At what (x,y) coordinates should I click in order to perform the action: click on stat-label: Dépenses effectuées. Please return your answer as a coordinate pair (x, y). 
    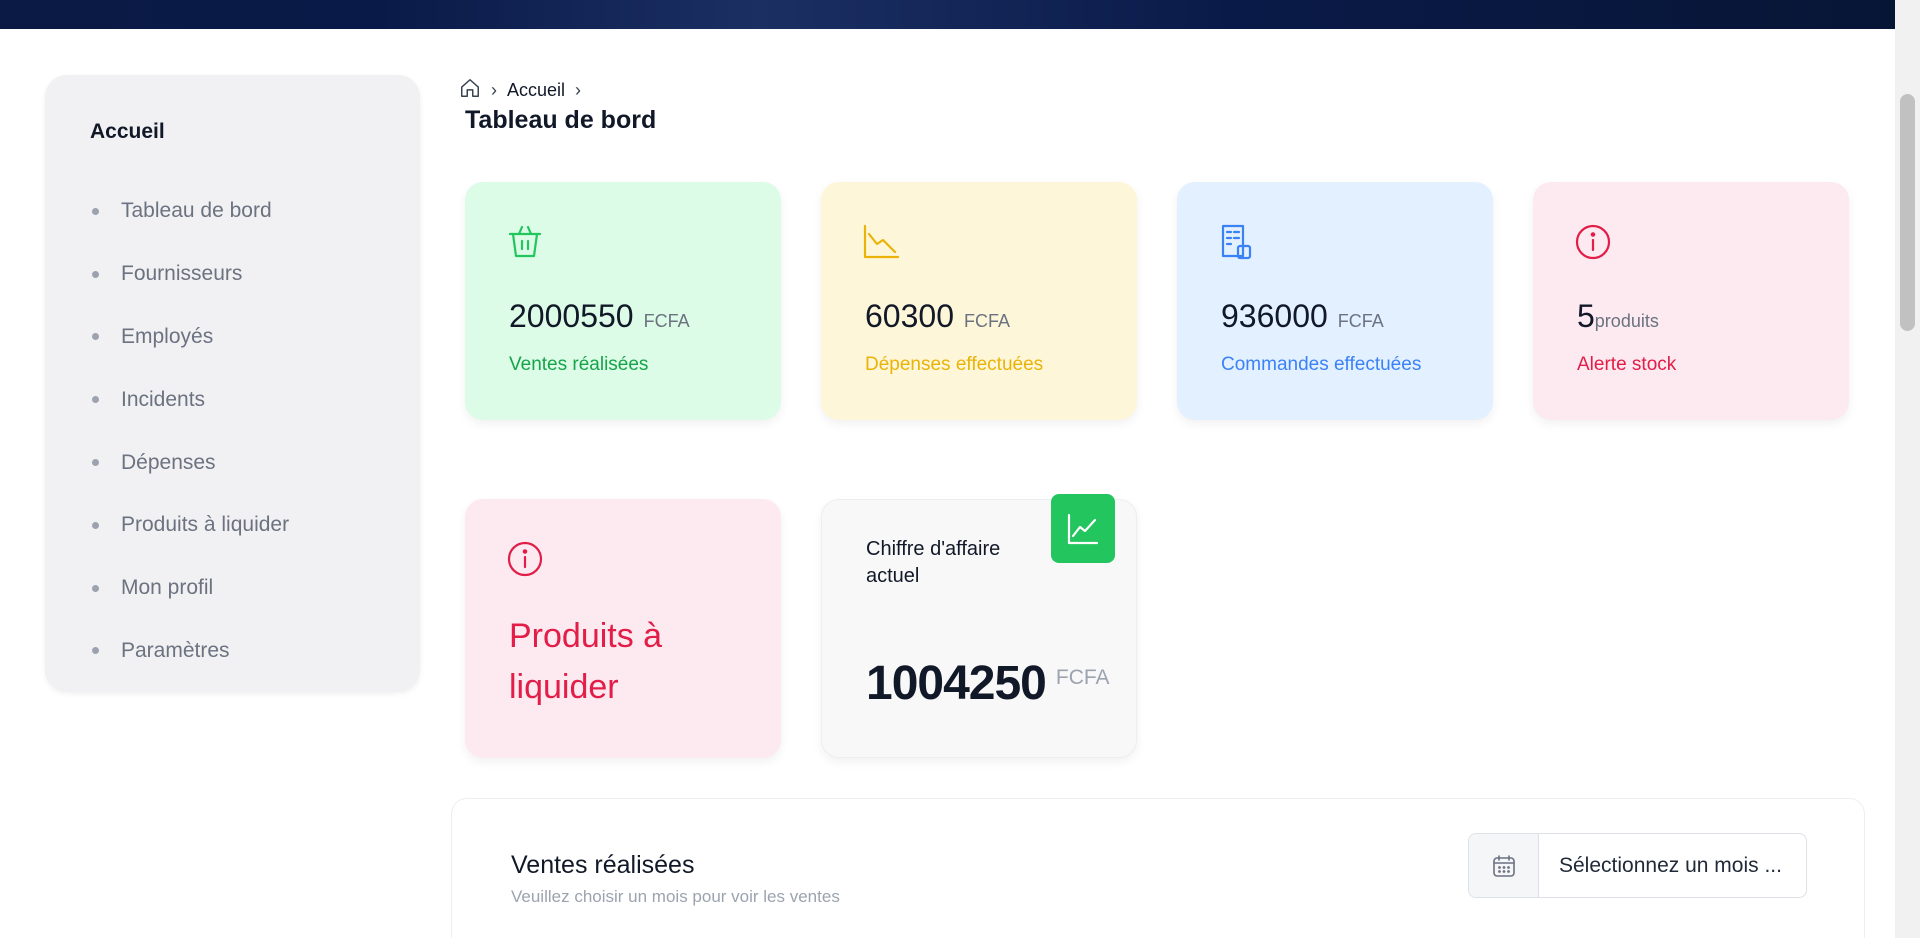
    Looking at the image, I should click on (954, 364).